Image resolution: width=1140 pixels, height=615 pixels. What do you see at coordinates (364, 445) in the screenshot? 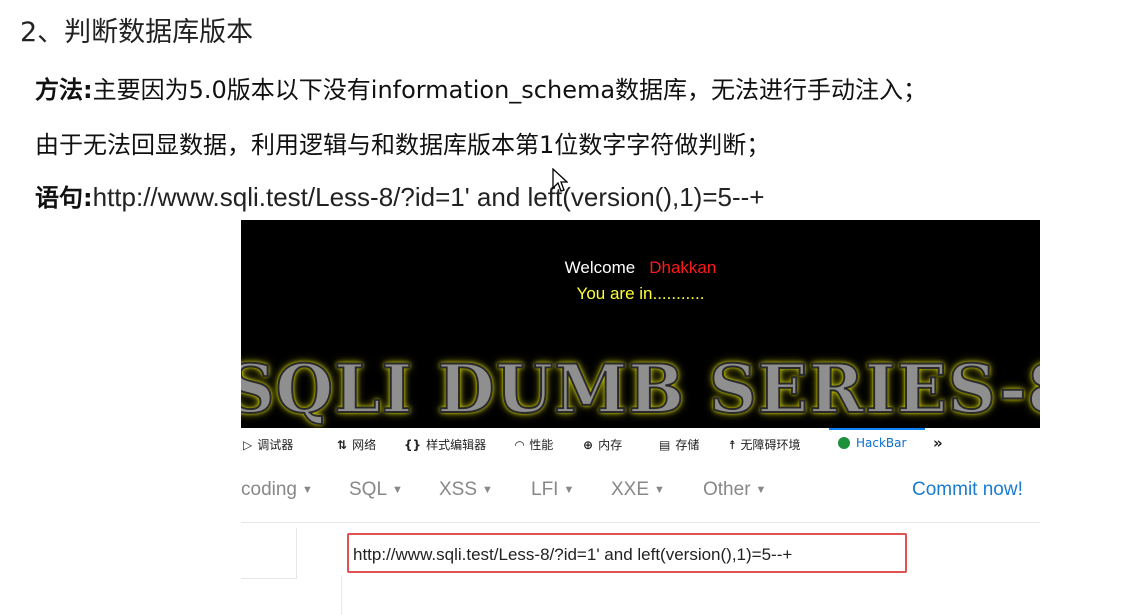
I see `tab-label: 网络` at bounding box center [364, 445].